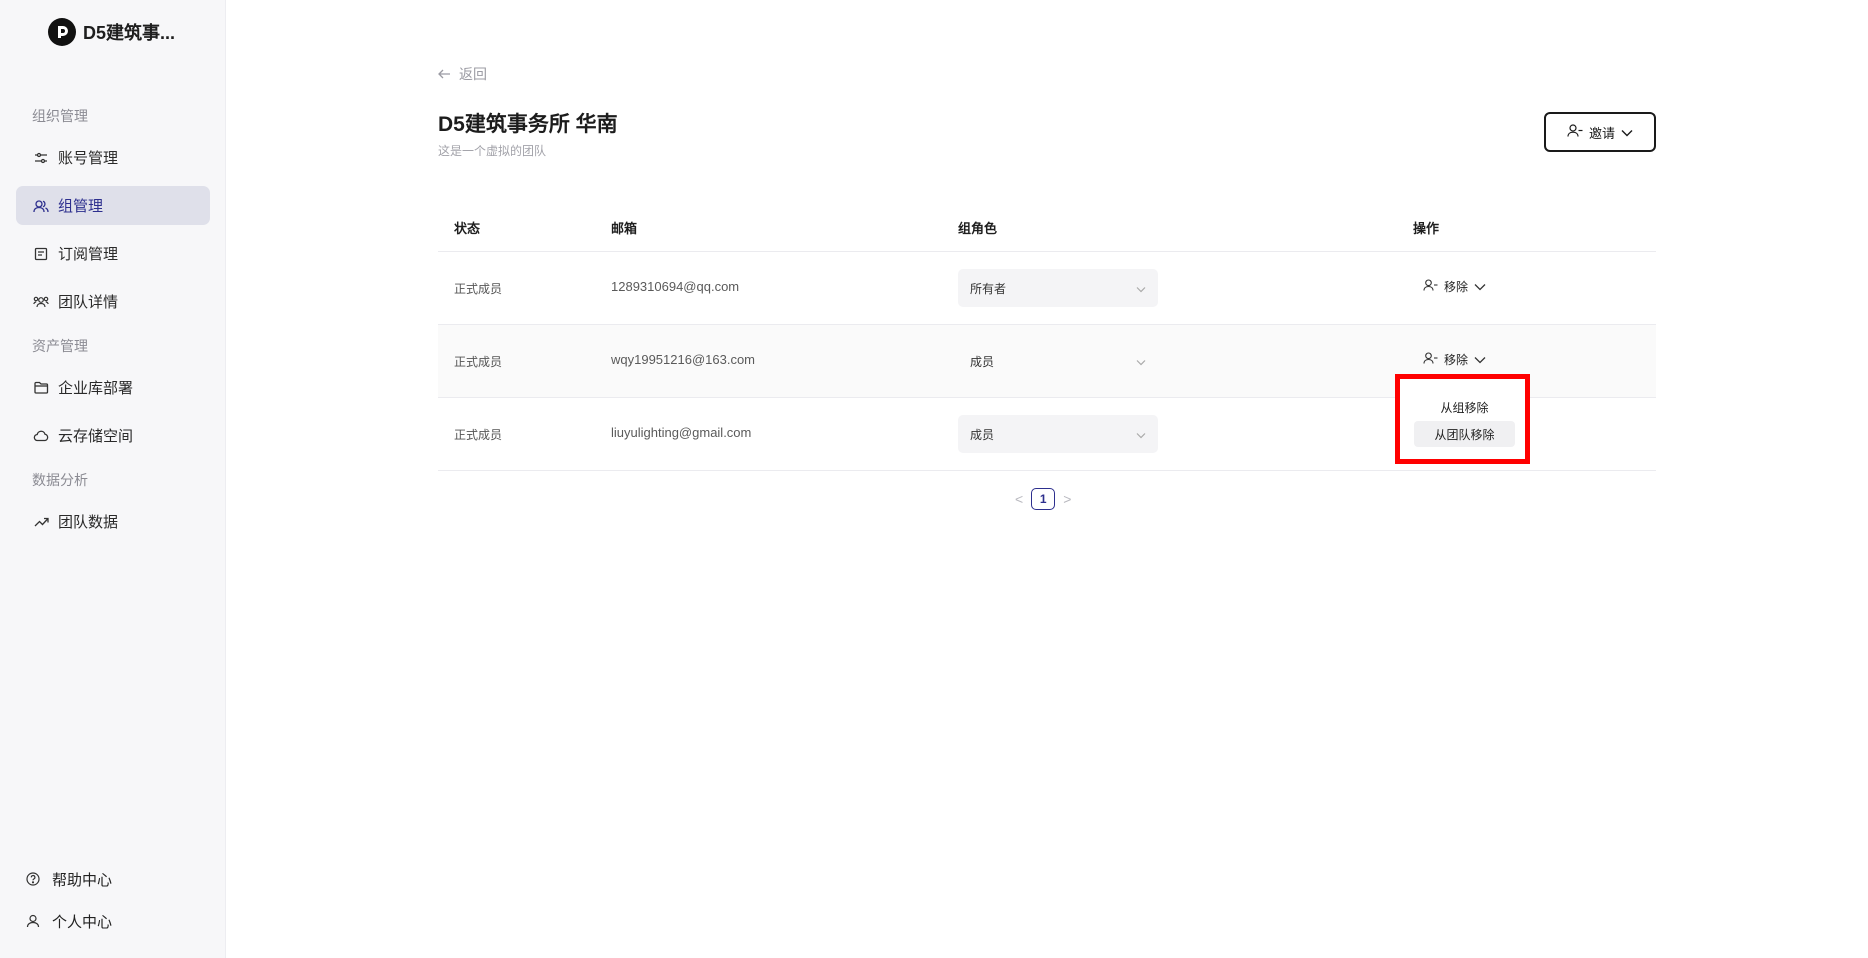 The height and width of the screenshot is (958, 1868). Describe the element at coordinates (82, 922) in the screenshot. I see `personal-center-label: 个人中心` at that location.